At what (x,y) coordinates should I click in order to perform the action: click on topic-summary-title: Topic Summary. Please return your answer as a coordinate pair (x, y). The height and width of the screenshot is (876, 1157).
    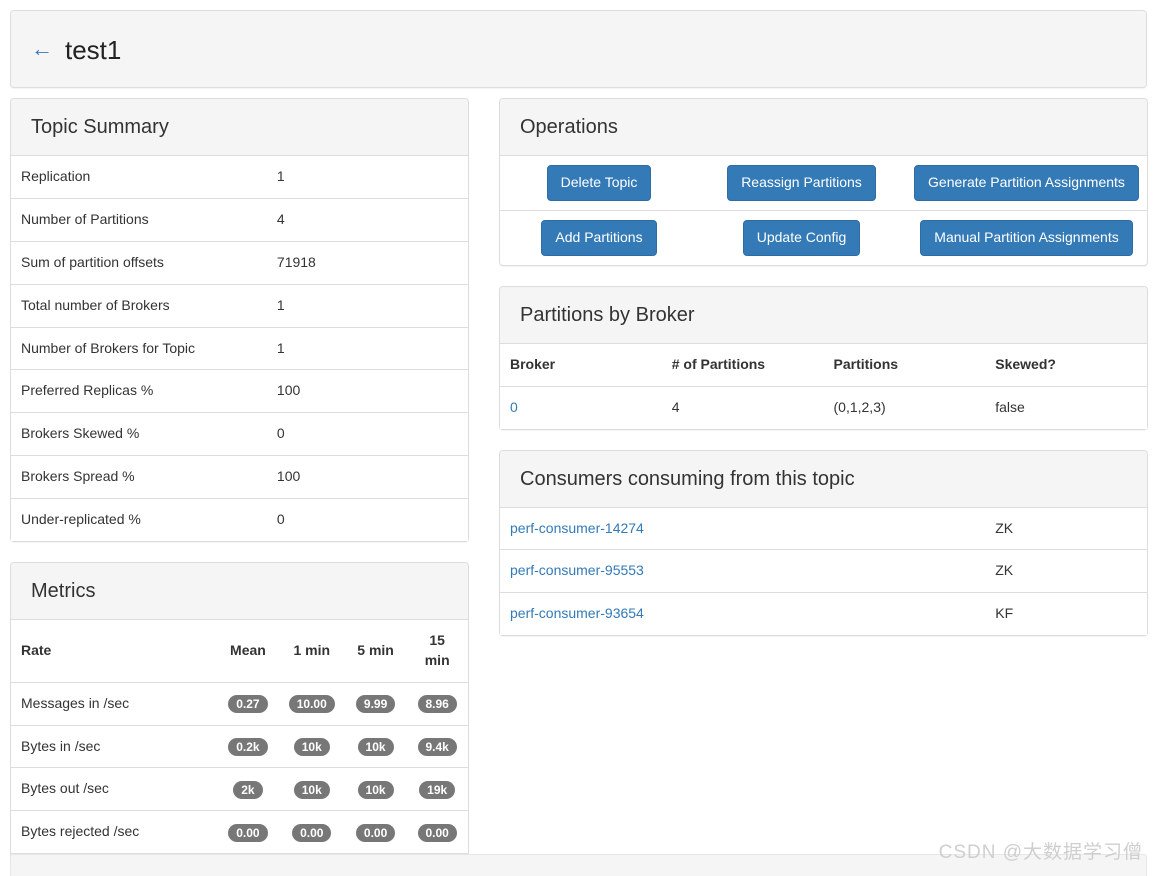
    Looking at the image, I should click on (100, 127).